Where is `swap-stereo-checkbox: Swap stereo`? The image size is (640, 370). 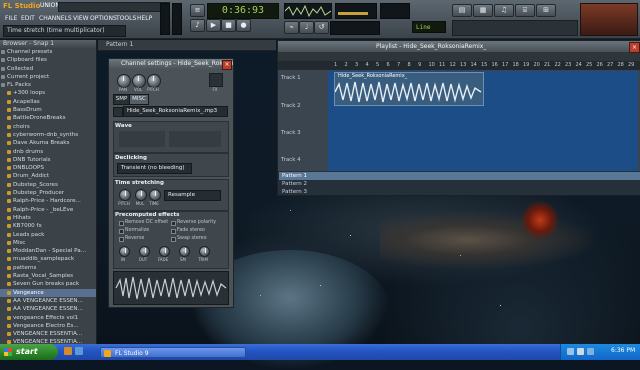
swap-stereo-checkbox: Swap stereo is located at coordinates (189, 239).